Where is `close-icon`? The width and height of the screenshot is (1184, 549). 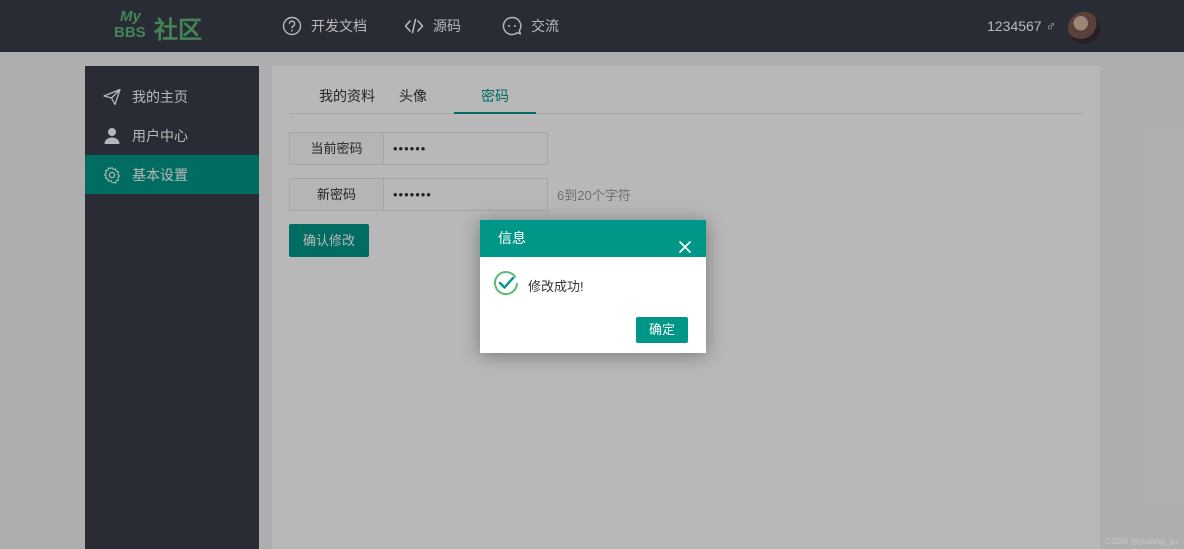
close-icon is located at coordinates (685, 242).